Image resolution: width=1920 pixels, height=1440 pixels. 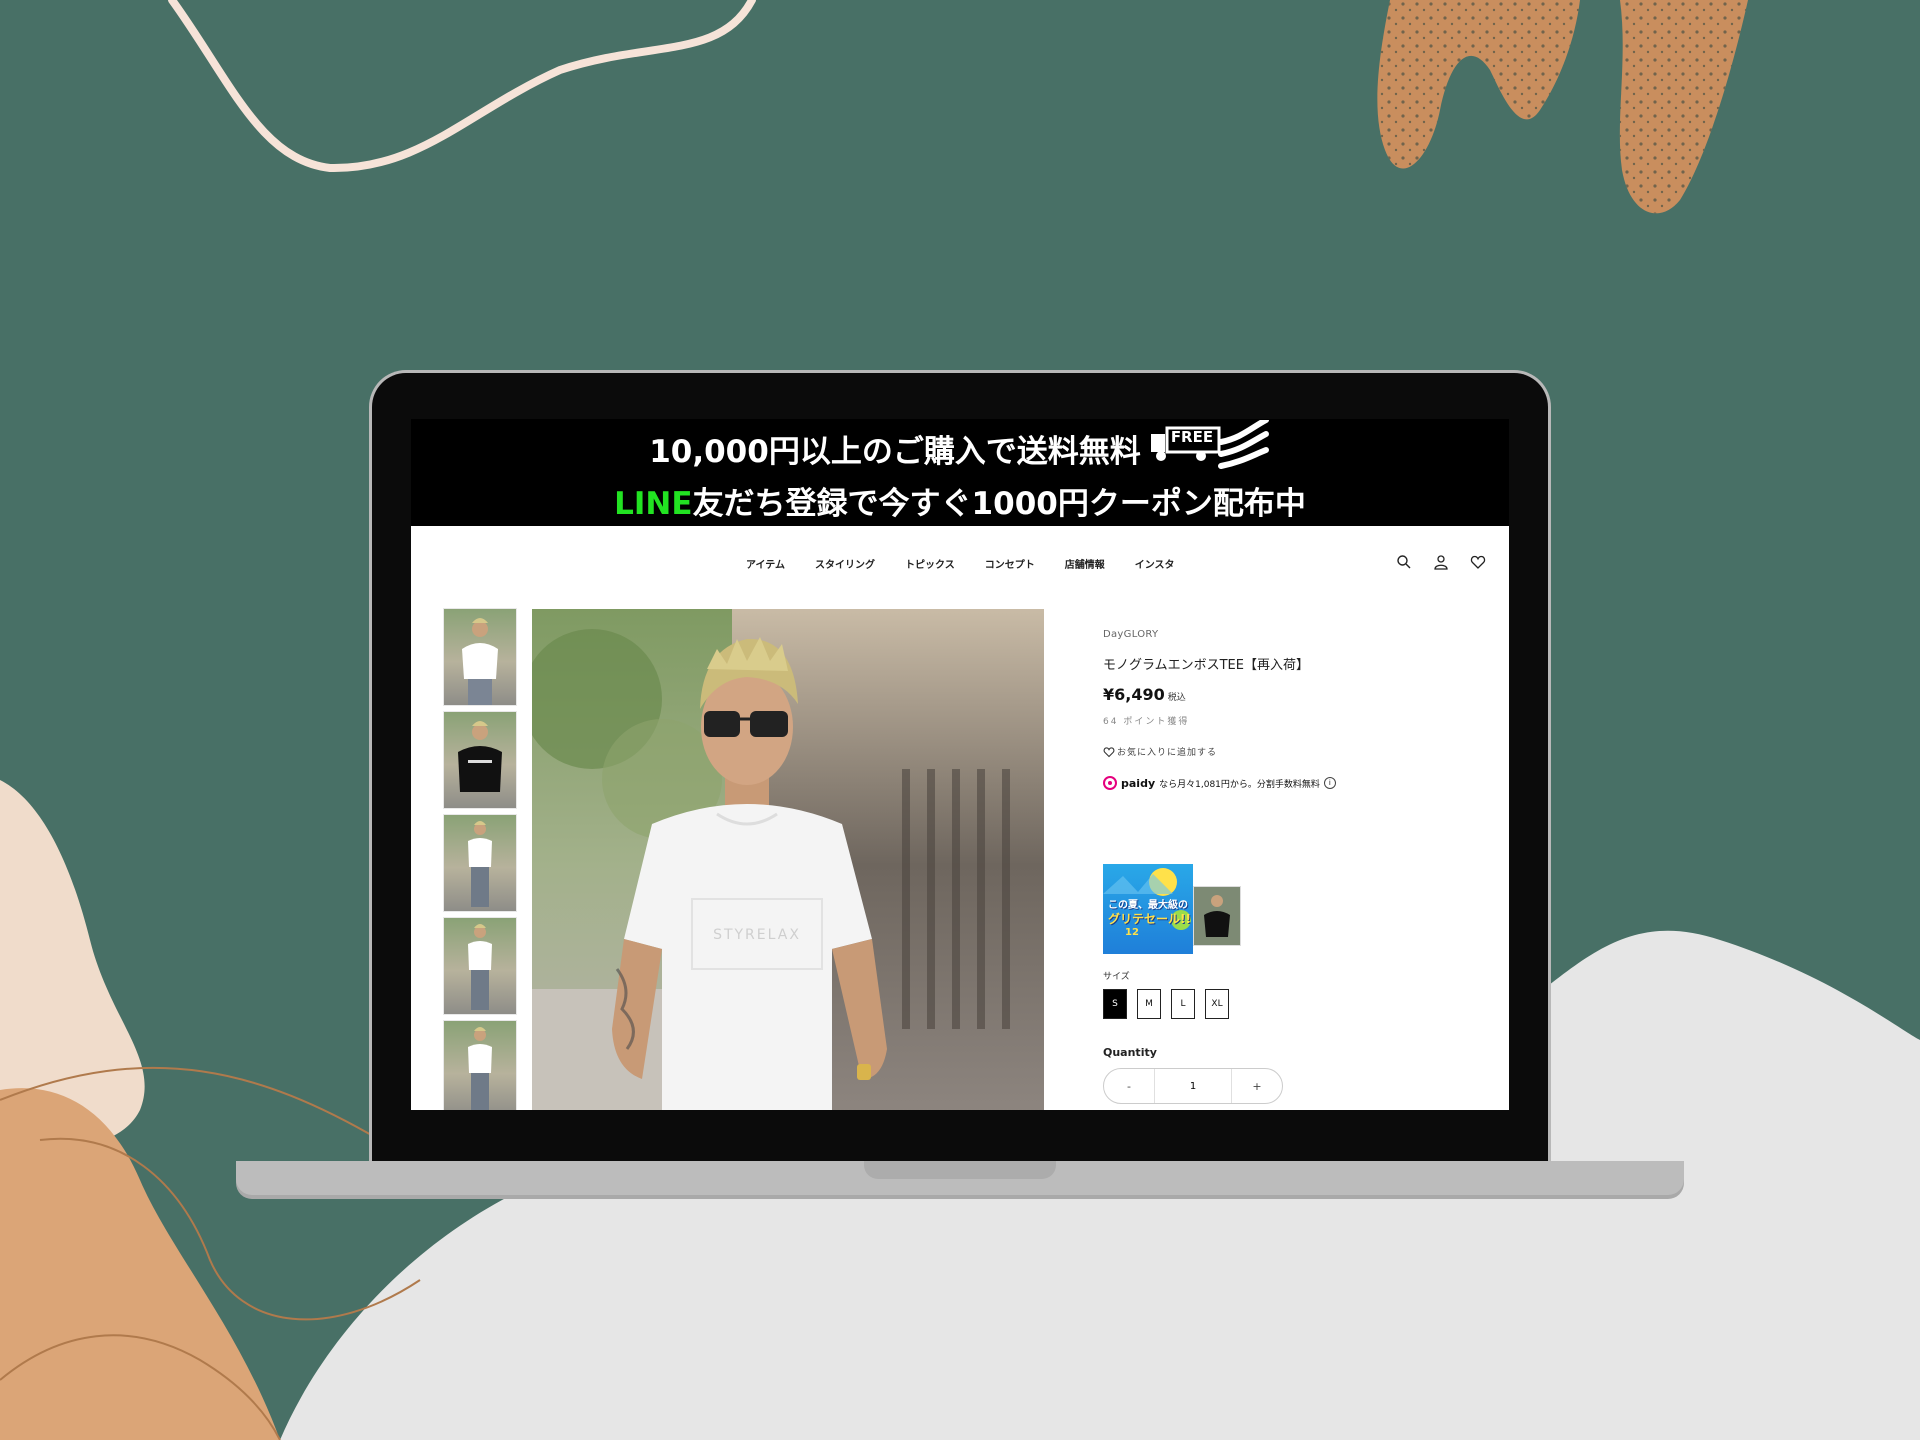 What do you see at coordinates (1155, 563) in the screenshot?
I see `nav-link-instagram: インスタ` at bounding box center [1155, 563].